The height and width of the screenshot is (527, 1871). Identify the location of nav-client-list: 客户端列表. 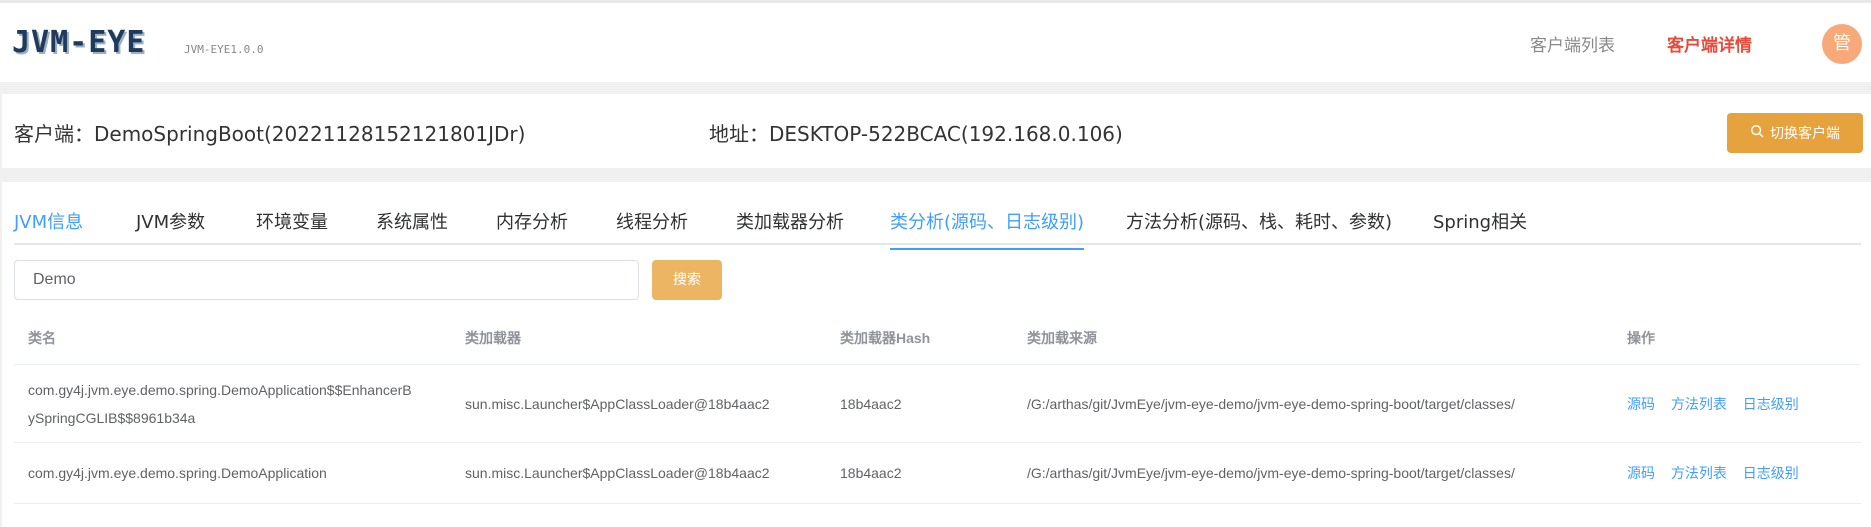
(1572, 43).